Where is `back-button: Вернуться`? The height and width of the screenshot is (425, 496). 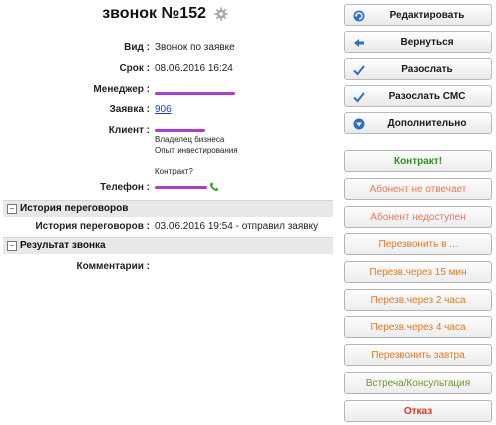 back-button: Вернуться is located at coordinates (418, 42).